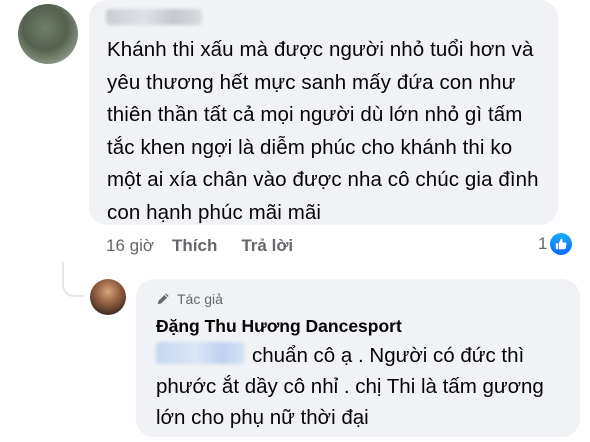 The image size is (590, 442). Describe the element at coordinates (543, 243) in the screenshot. I see `reaction-count: 1` at that location.